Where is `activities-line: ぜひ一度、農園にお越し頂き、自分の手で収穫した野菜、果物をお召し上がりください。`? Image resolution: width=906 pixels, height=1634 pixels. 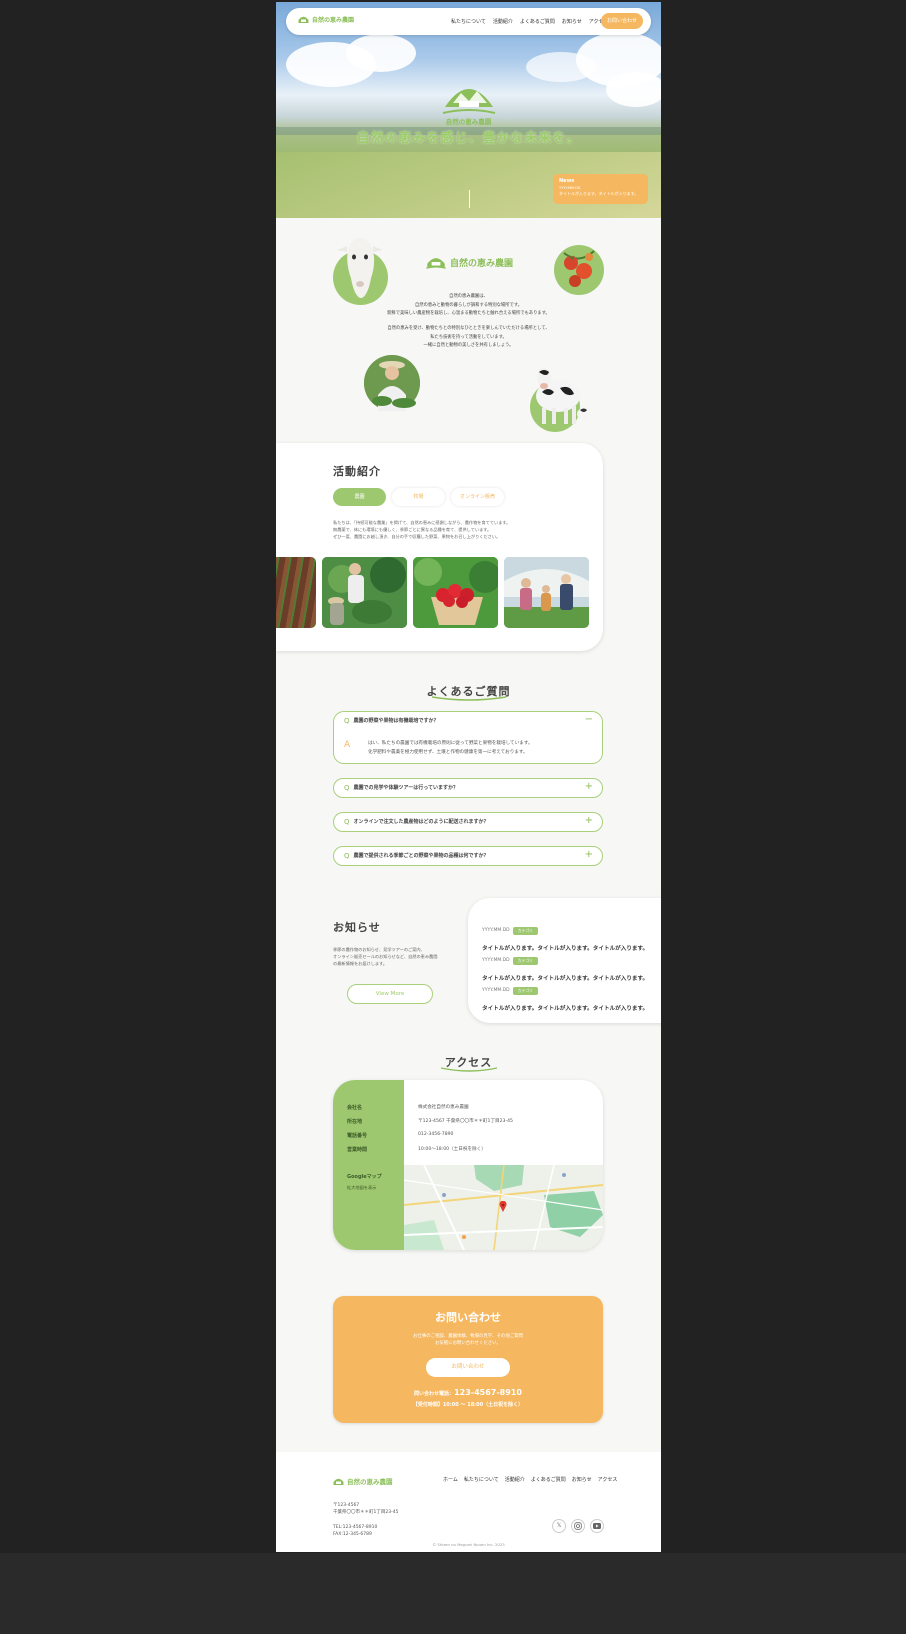 activities-line: ぜひ一度、農園にお越し頂き、自分の手で収穫した野菜、果物をお召し上がりください。 is located at coordinates (417, 536).